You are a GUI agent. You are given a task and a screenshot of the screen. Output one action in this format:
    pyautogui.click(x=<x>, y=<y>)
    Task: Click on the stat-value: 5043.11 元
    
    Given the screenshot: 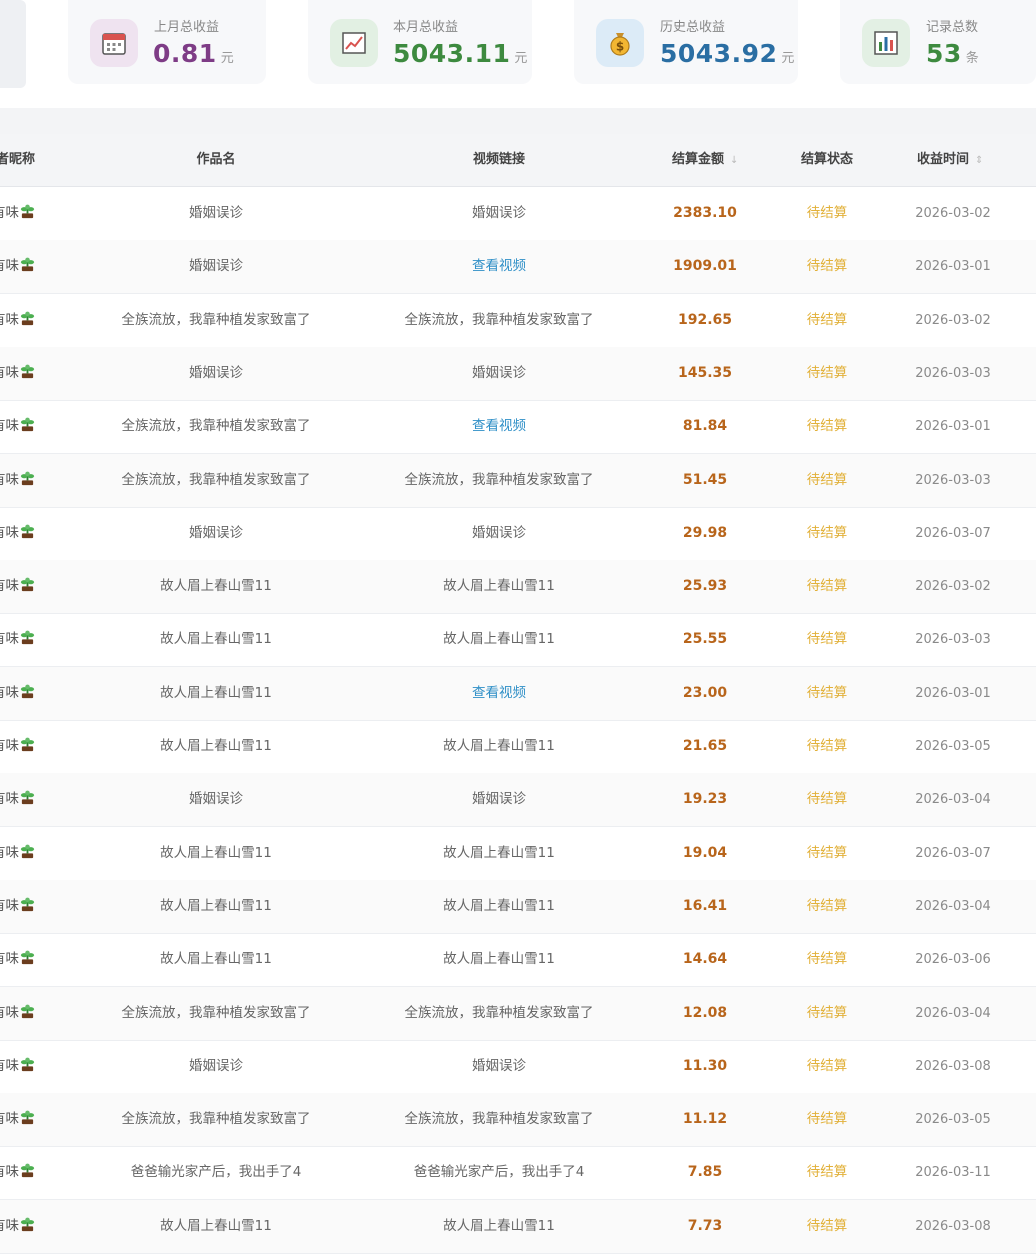 What is the action you would take?
    pyautogui.click(x=460, y=53)
    